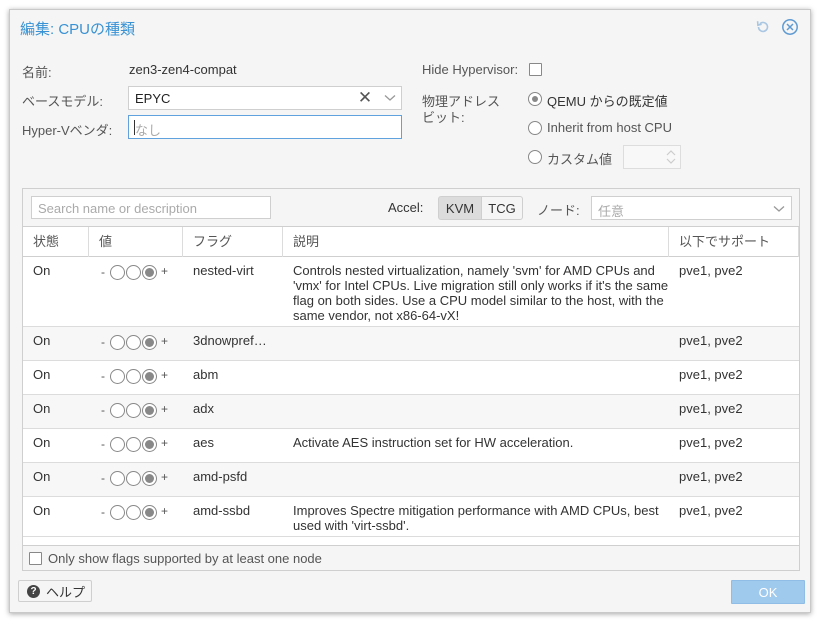 Image resolution: width=820 pixels, height=622 pixels. What do you see at coordinates (460, 208) in the screenshot?
I see `accel-kvm-button: KVM` at bounding box center [460, 208].